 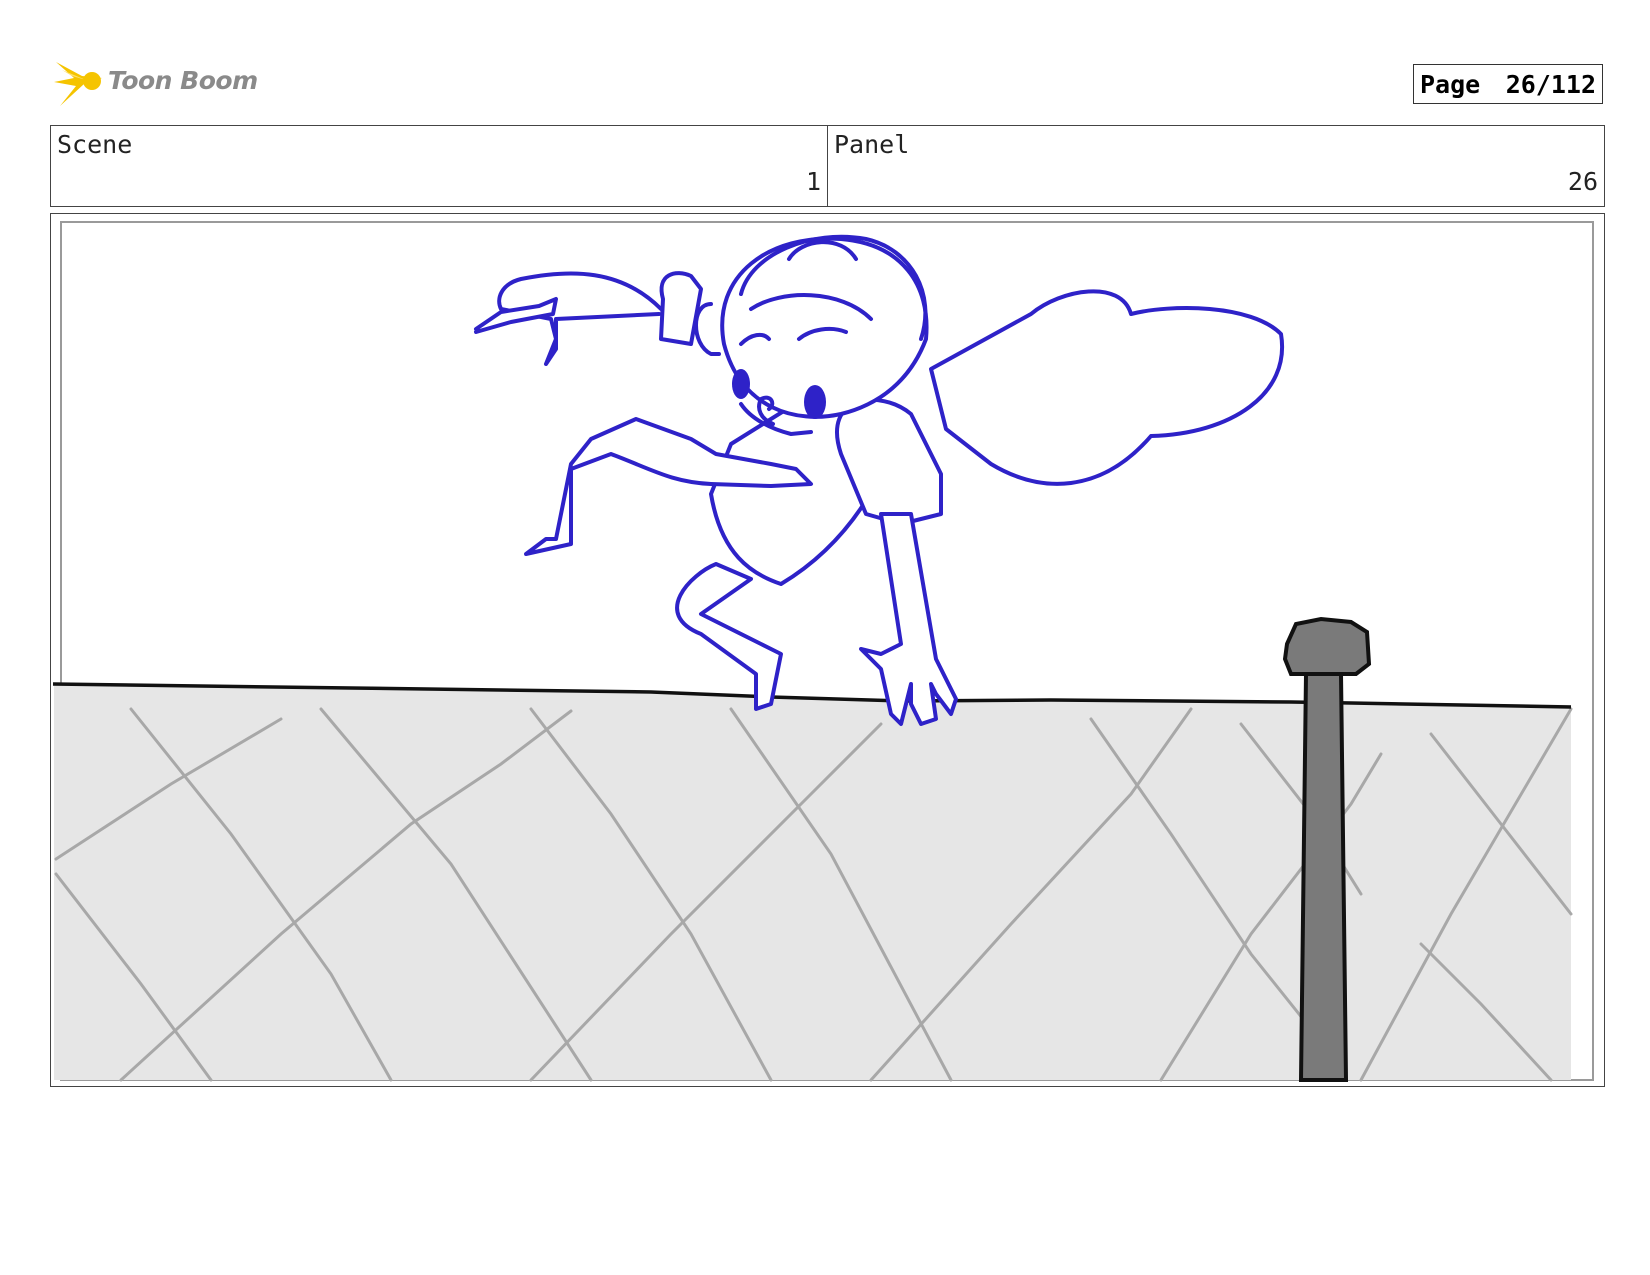 What do you see at coordinates (439, 166) in the screenshot?
I see `scene-cell: Scene 1` at bounding box center [439, 166].